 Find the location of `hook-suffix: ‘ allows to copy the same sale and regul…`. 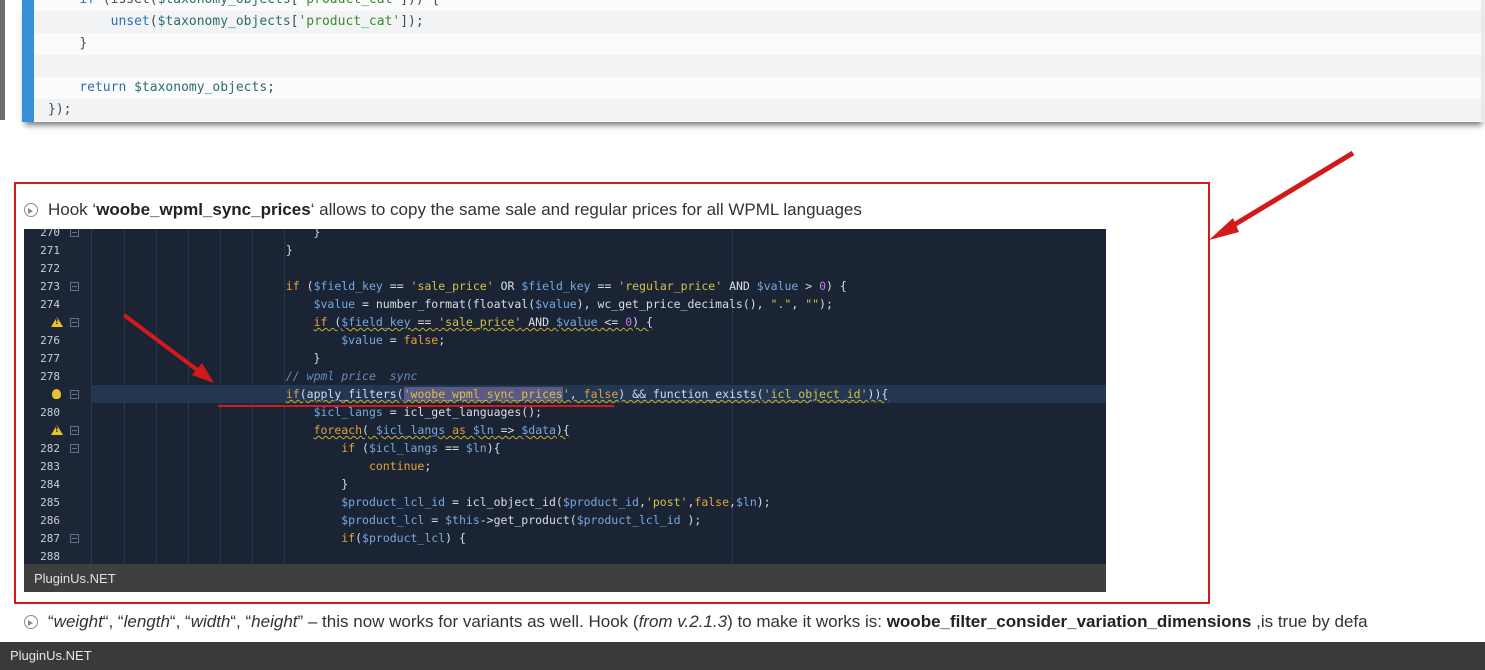

hook-suffix: ‘ allows to copy the same sale and regul… is located at coordinates (586, 209).